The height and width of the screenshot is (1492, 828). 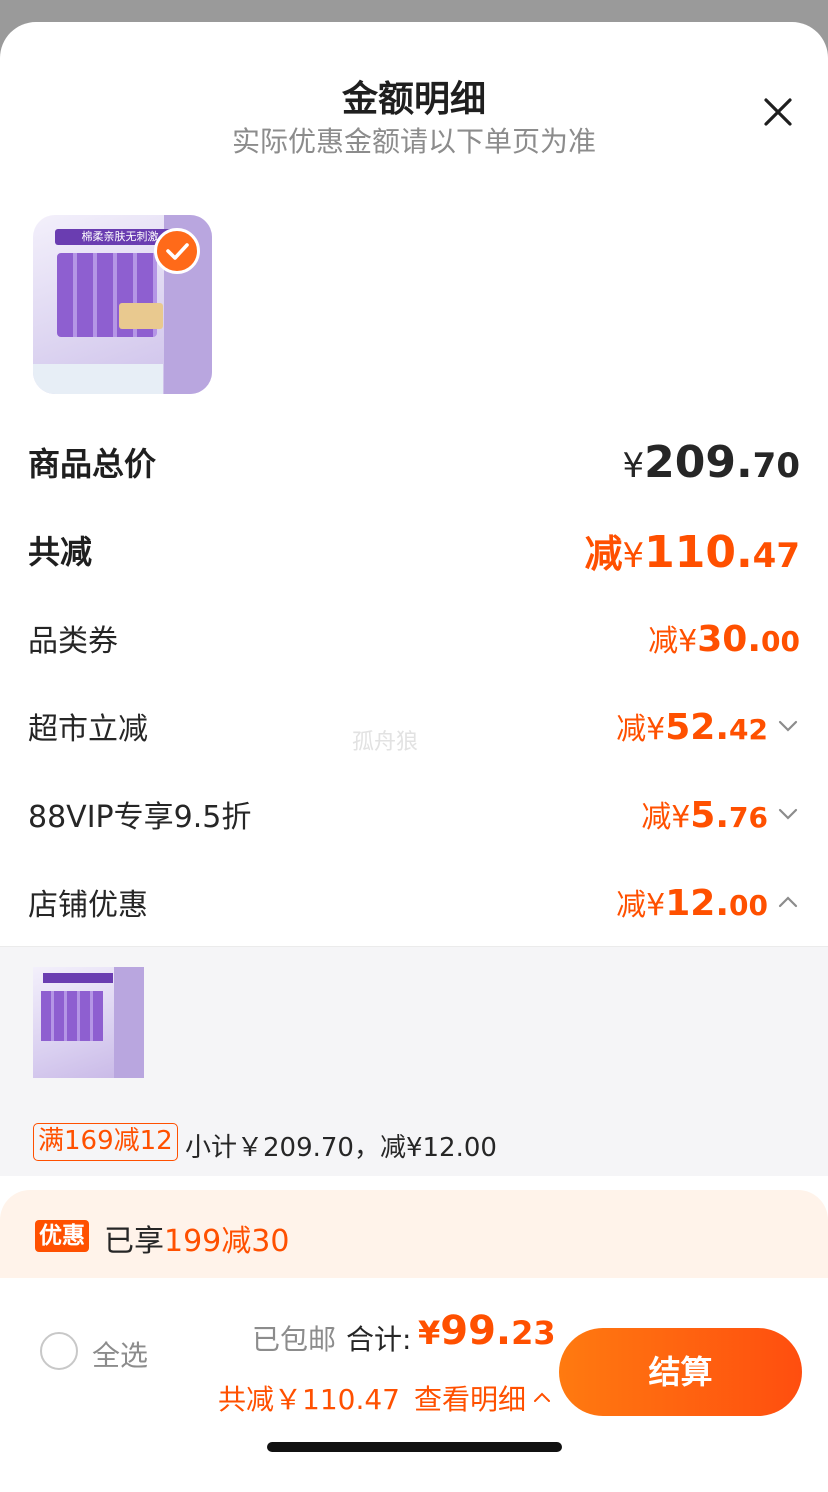 What do you see at coordinates (680, 1372) in the screenshot?
I see `checkout-button: 结算` at bounding box center [680, 1372].